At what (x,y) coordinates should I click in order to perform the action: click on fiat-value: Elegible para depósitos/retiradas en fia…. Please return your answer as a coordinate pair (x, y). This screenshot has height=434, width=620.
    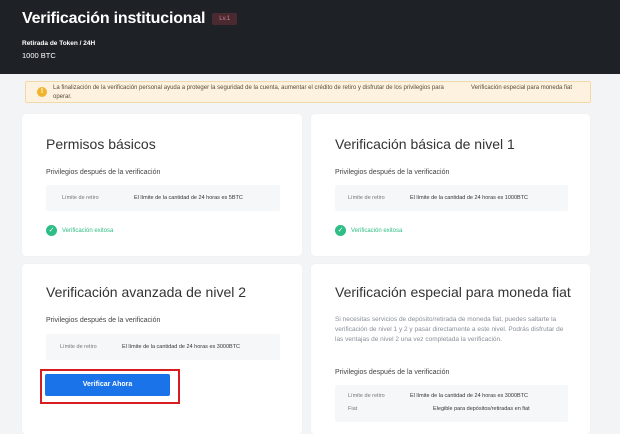
    Looking at the image, I should click on (481, 409).